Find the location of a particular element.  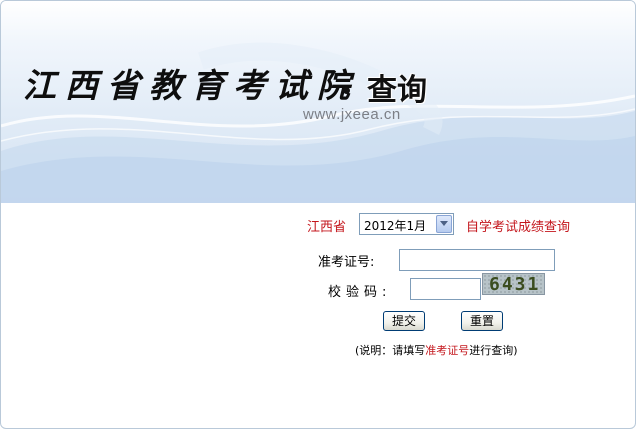

exam-date-select: 2012年1月 is located at coordinates (406, 224).